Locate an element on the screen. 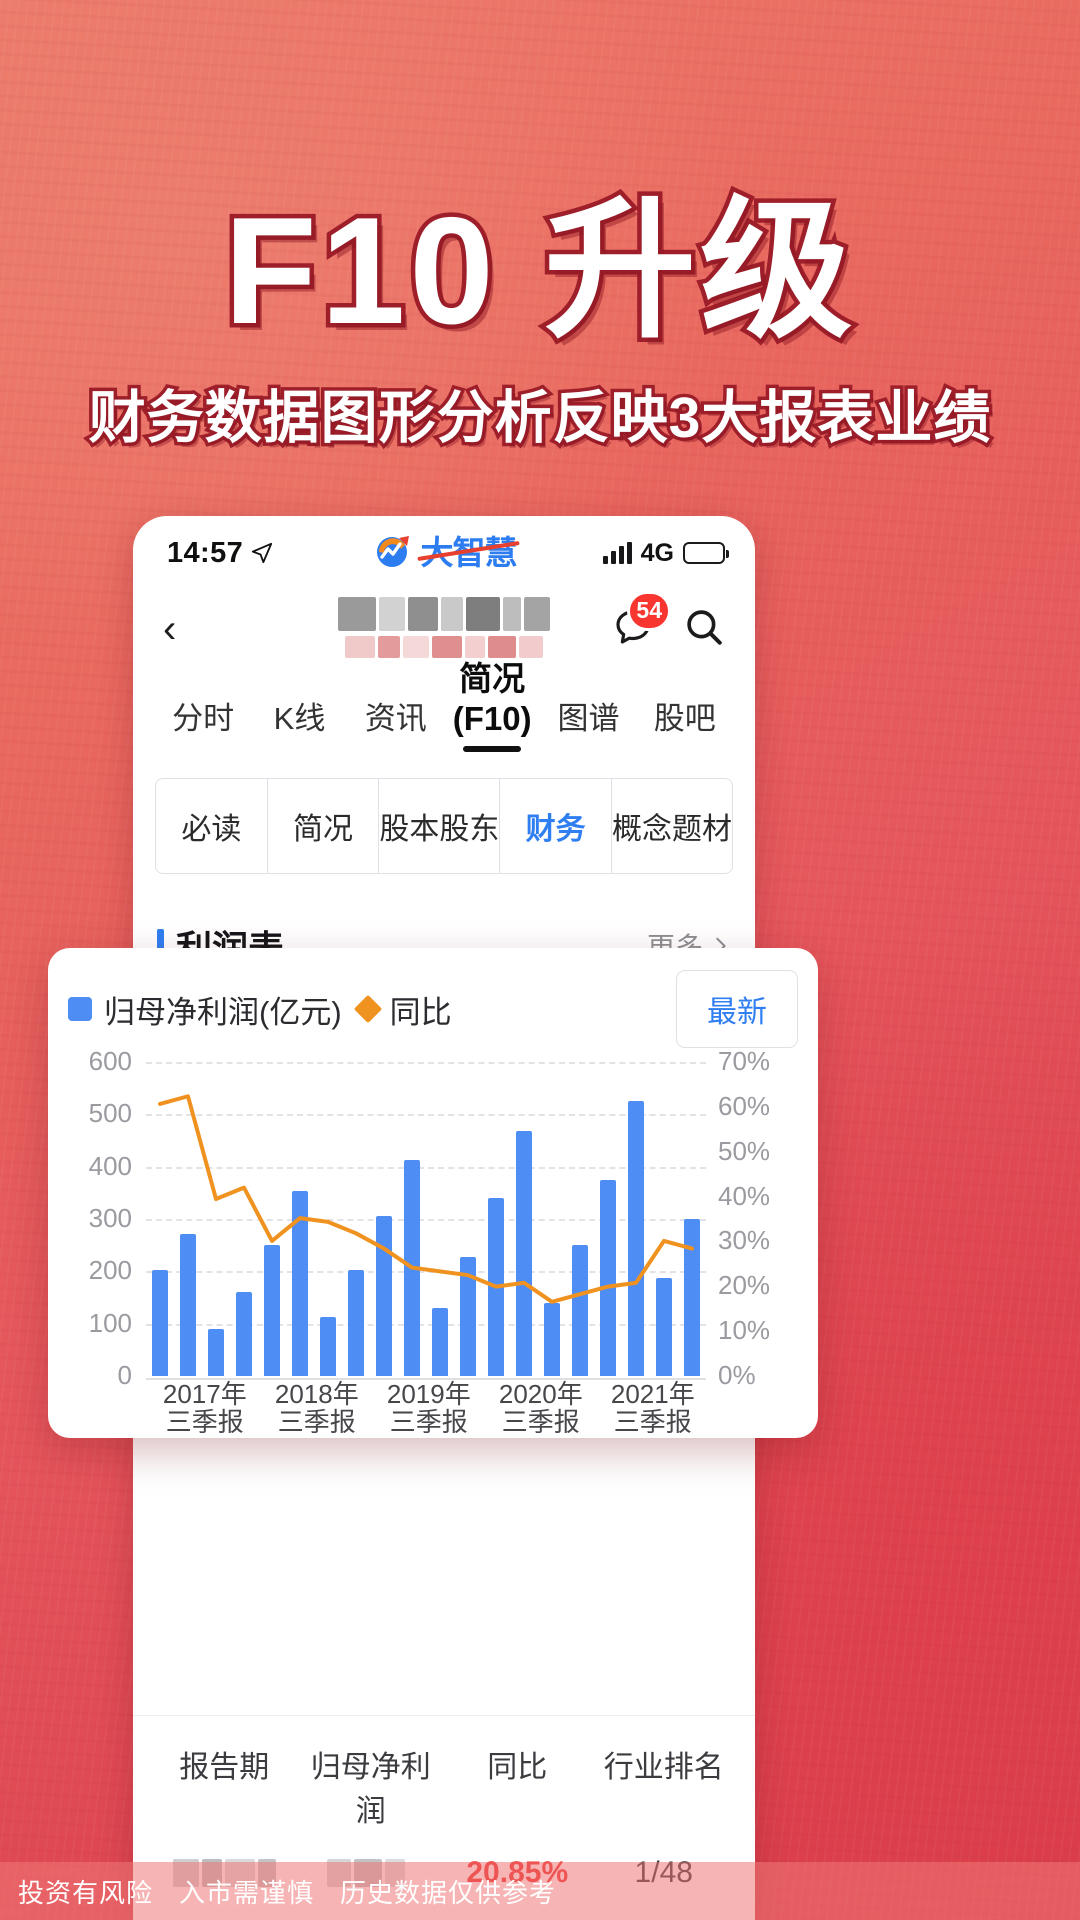 Image resolution: width=1080 pixels, height=1920 pixels. y-tick-left: 400 is located at coordinates (110, 1165).